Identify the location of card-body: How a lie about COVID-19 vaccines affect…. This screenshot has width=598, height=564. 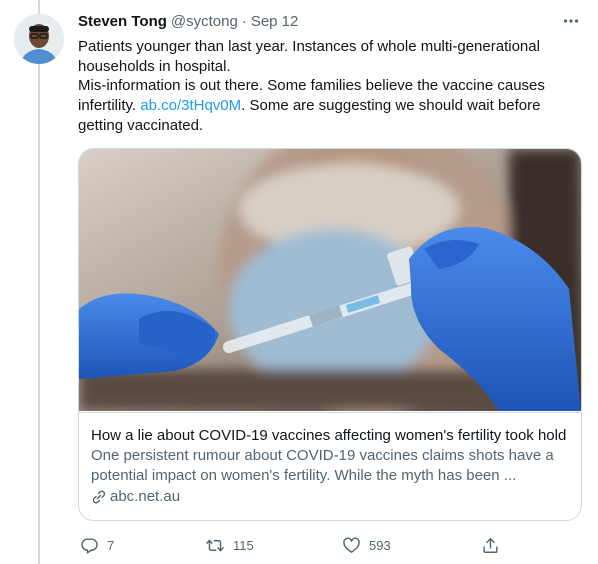
(330, 459).